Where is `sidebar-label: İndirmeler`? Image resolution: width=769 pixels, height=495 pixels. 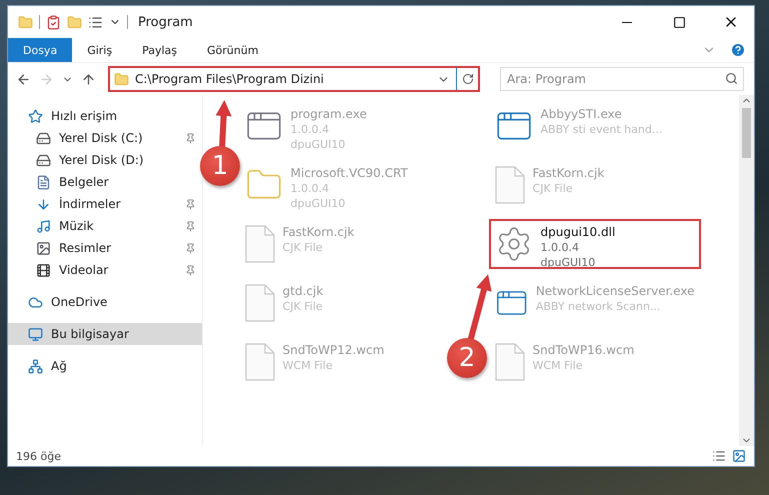 sidebar-label: İndirmeler is located at coordinates (90, 204).